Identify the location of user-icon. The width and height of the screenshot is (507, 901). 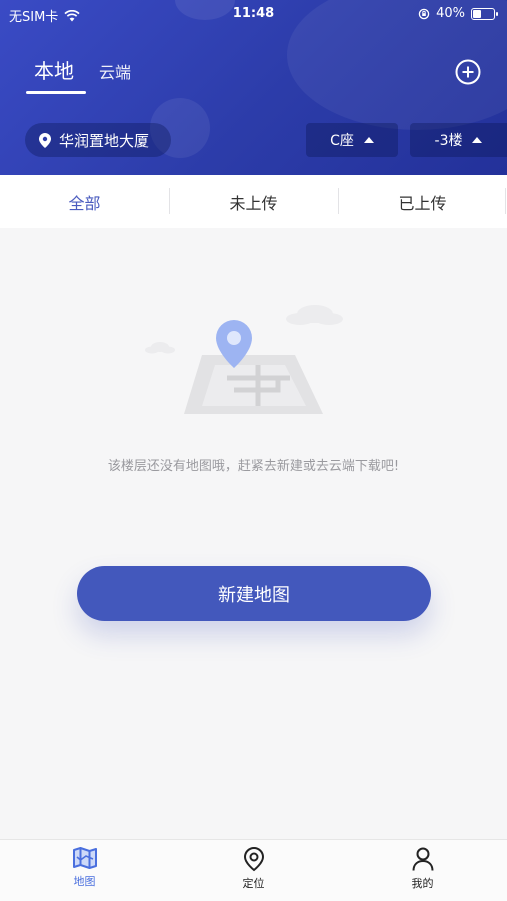
(422, 859).